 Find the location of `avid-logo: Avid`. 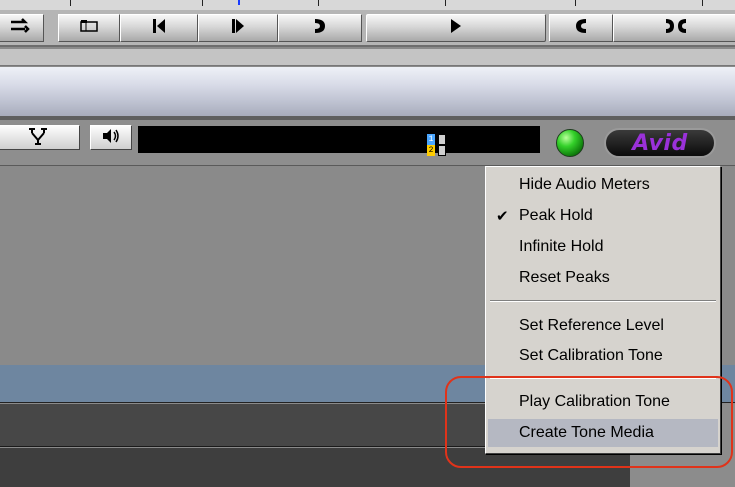

avid-logo: Avid is located at coordinates (660, 143).